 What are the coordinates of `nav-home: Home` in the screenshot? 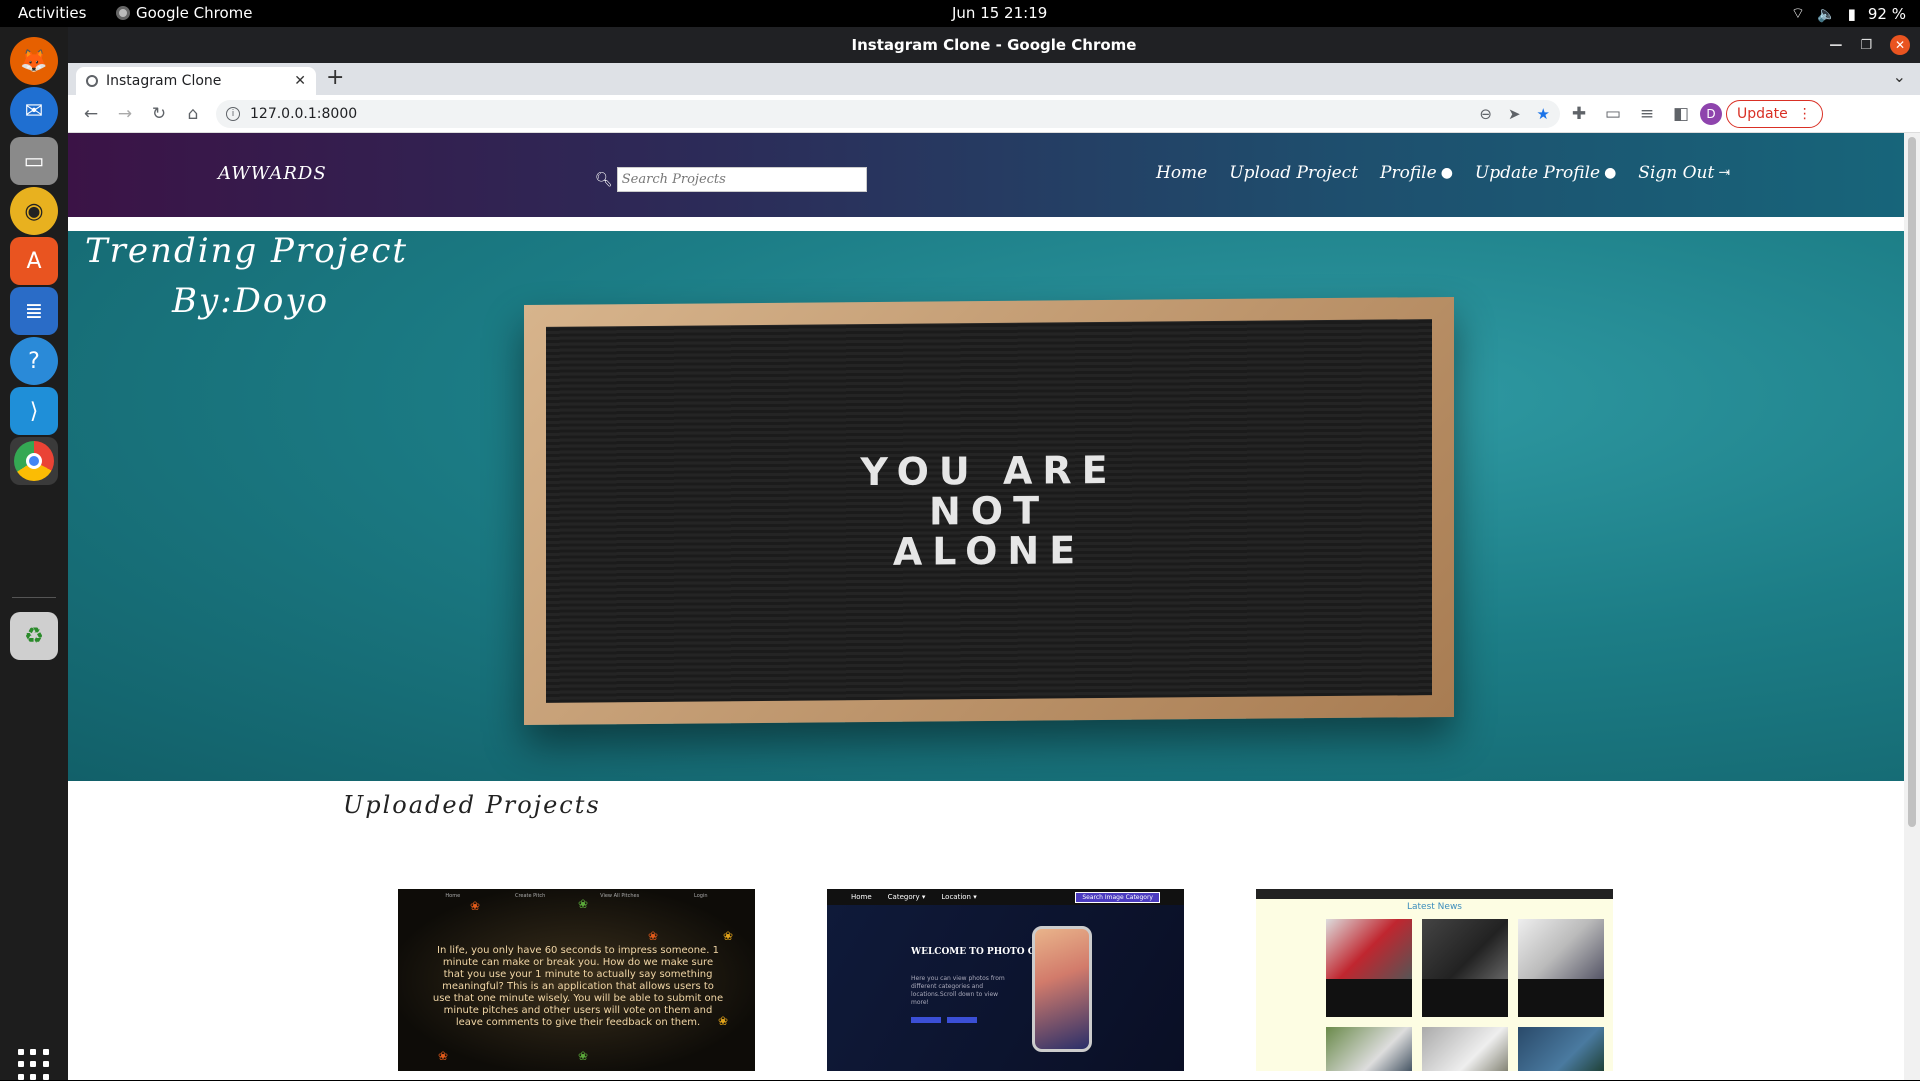 It's located at (1181, 173).